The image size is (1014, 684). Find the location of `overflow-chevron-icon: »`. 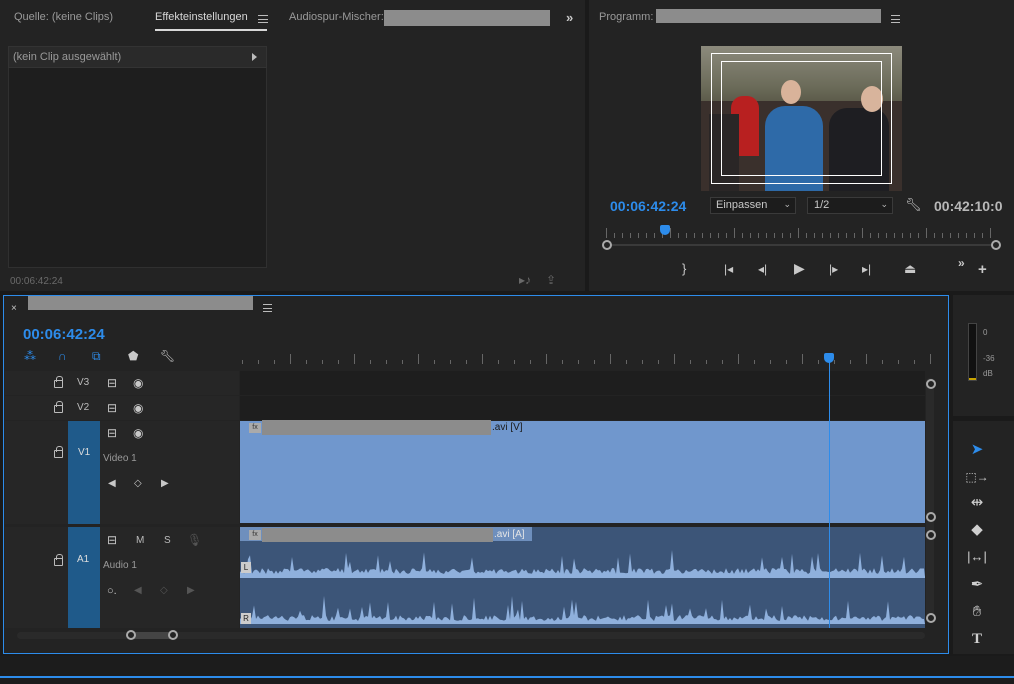

overflow-chevron-icon: » is located at coordinates (569, 18).